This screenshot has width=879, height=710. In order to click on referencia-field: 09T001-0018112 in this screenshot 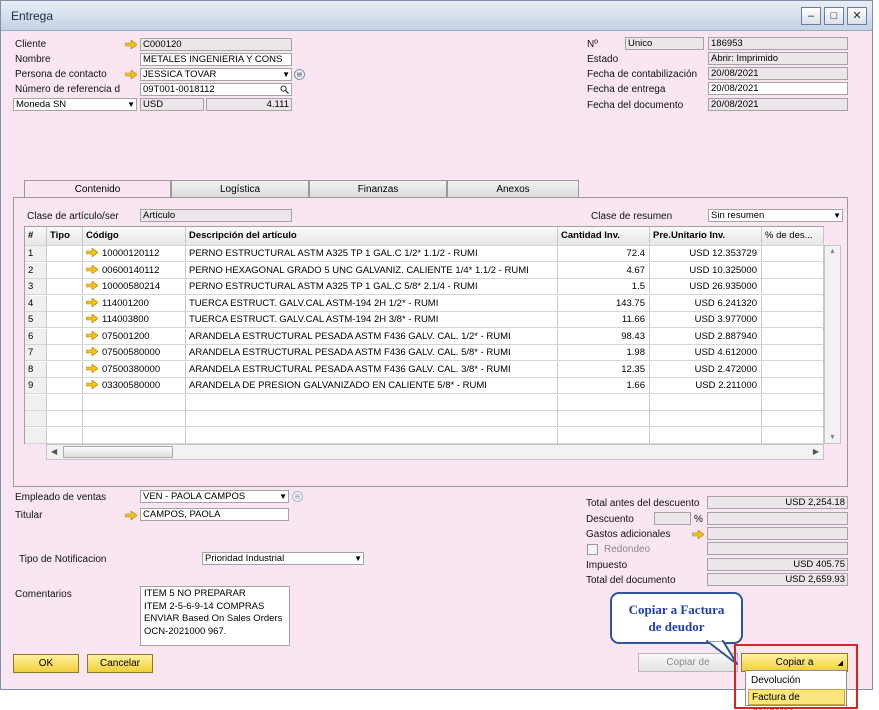, I will do `click(216, 89)`.